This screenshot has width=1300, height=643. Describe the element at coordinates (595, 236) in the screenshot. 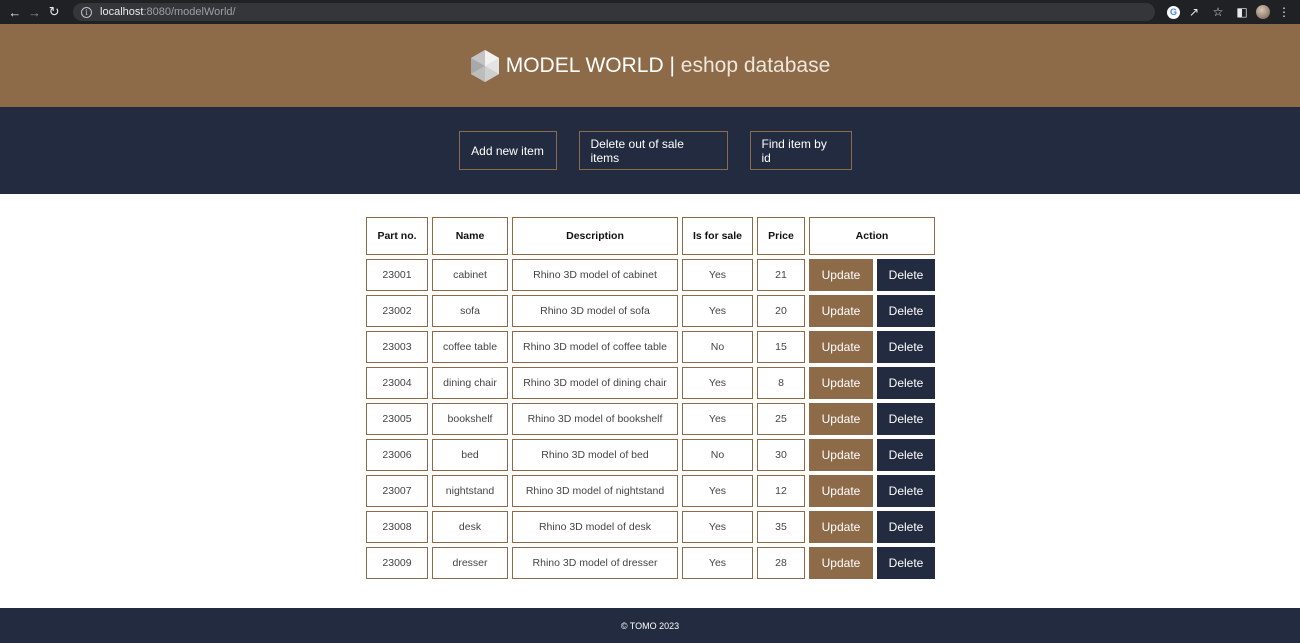

I see `col-description: Description` at that location.